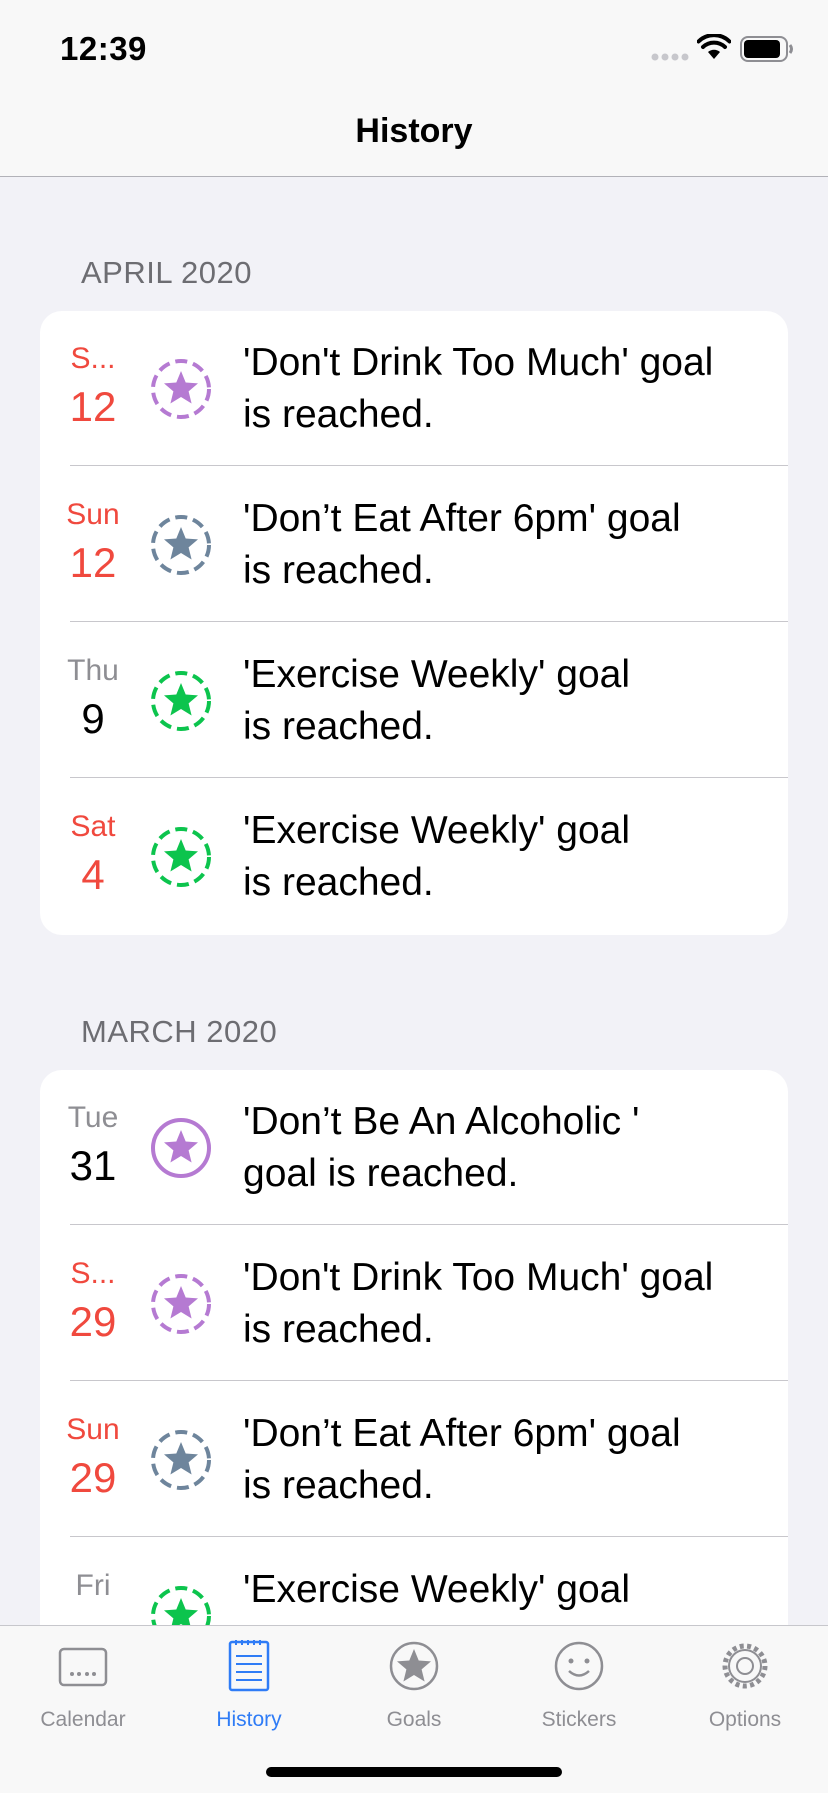 This screenshot has height=1793, width=828. I want to click on tab-goals: Goals, so click(414, 1681).